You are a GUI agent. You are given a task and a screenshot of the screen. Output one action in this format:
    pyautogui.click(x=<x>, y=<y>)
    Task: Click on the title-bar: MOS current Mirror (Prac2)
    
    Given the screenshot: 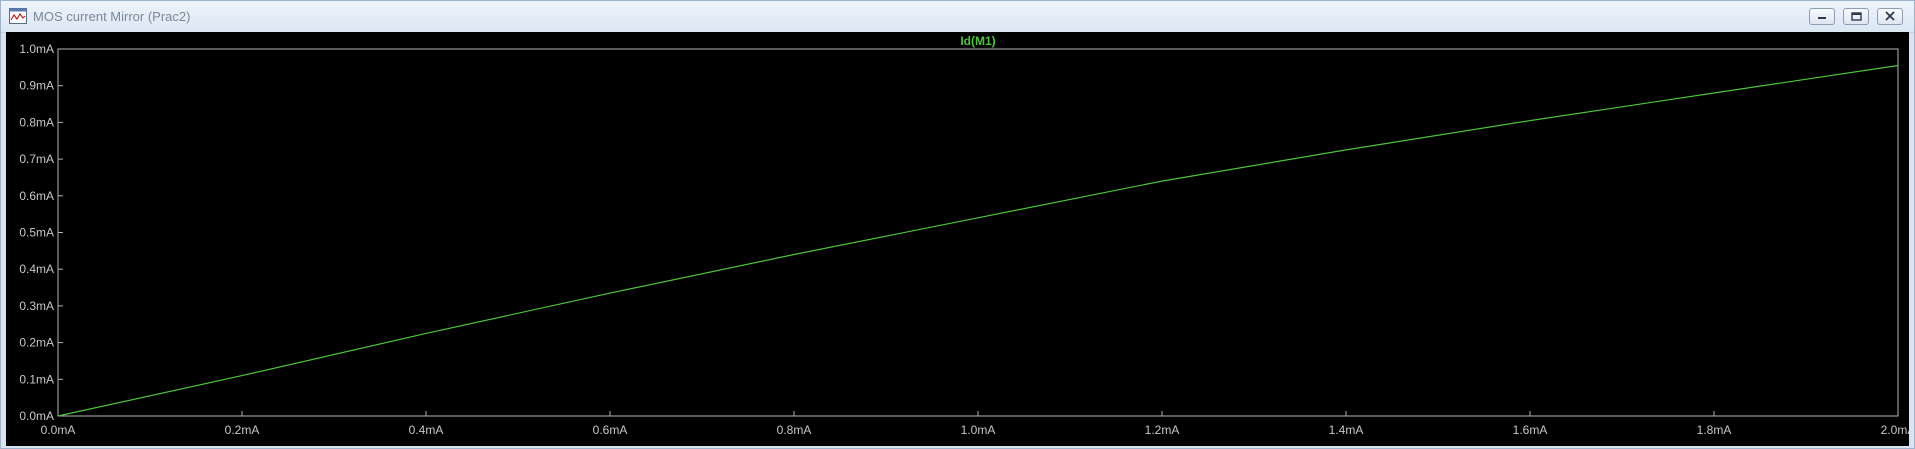 What is the action you would take?
    pyautogui.click(x=957, y=17)
    